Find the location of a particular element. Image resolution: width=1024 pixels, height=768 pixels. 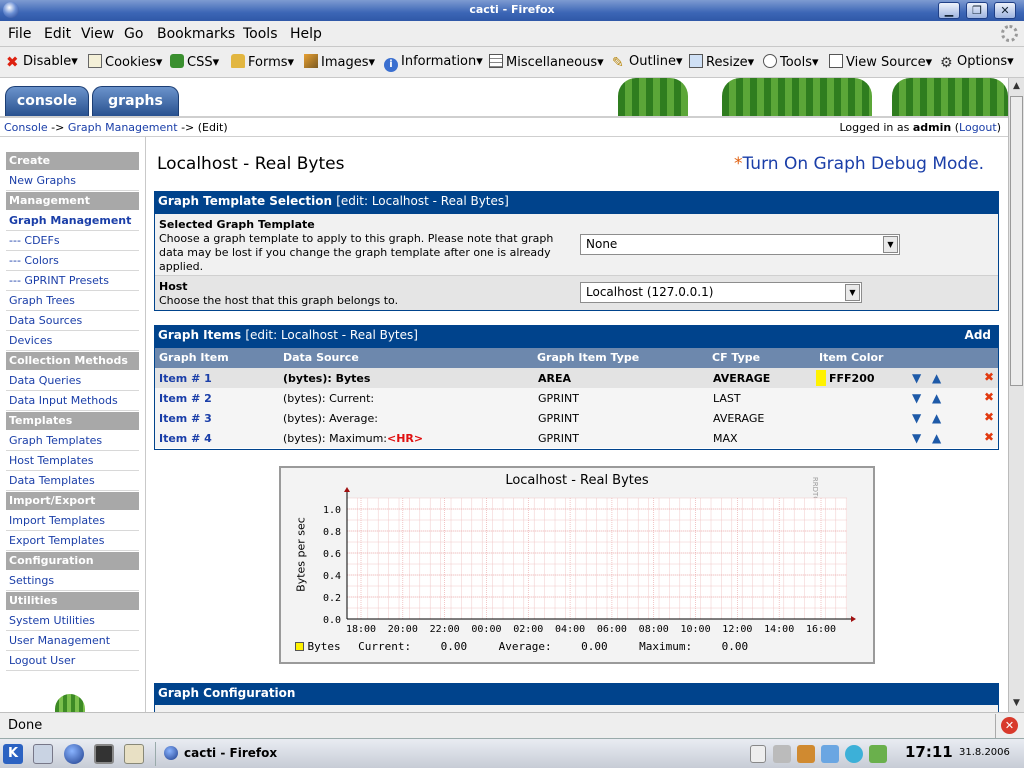

breadcrumb-console: Console is located at coordinates (26, 127).